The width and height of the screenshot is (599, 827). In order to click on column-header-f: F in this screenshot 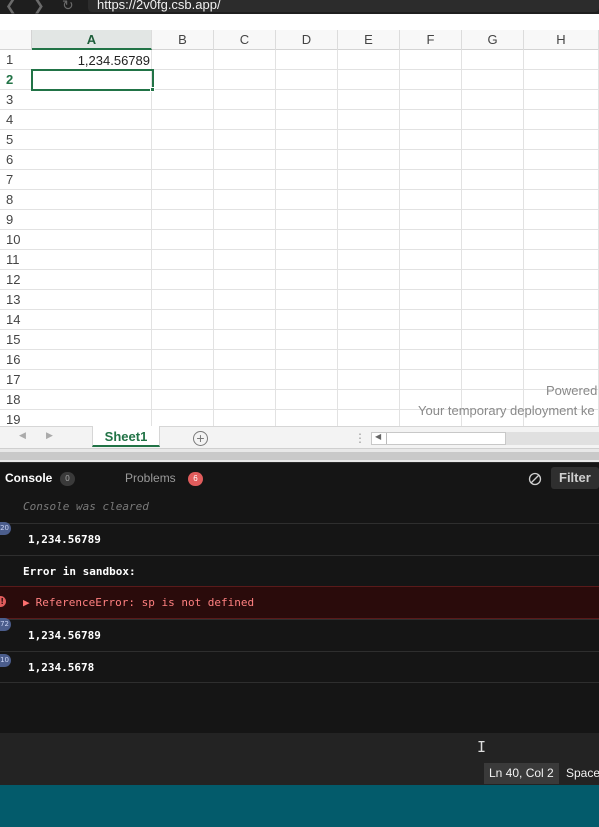, I will do `click(431, 40)`.